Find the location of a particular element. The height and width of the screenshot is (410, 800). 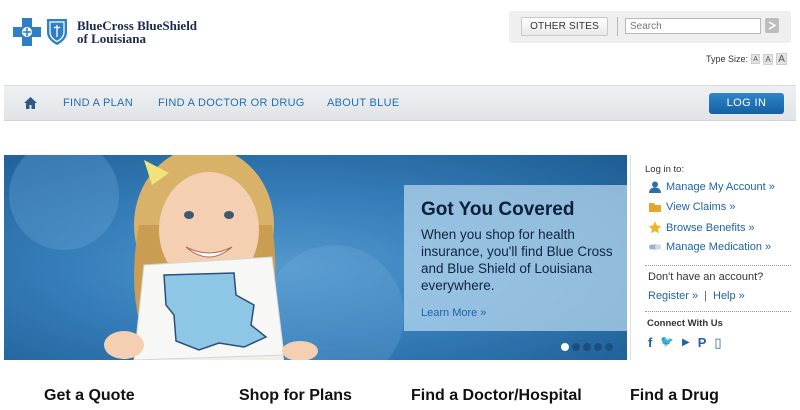

connect-with-us-label: Connect With Us is located at coordinates (685, 323).